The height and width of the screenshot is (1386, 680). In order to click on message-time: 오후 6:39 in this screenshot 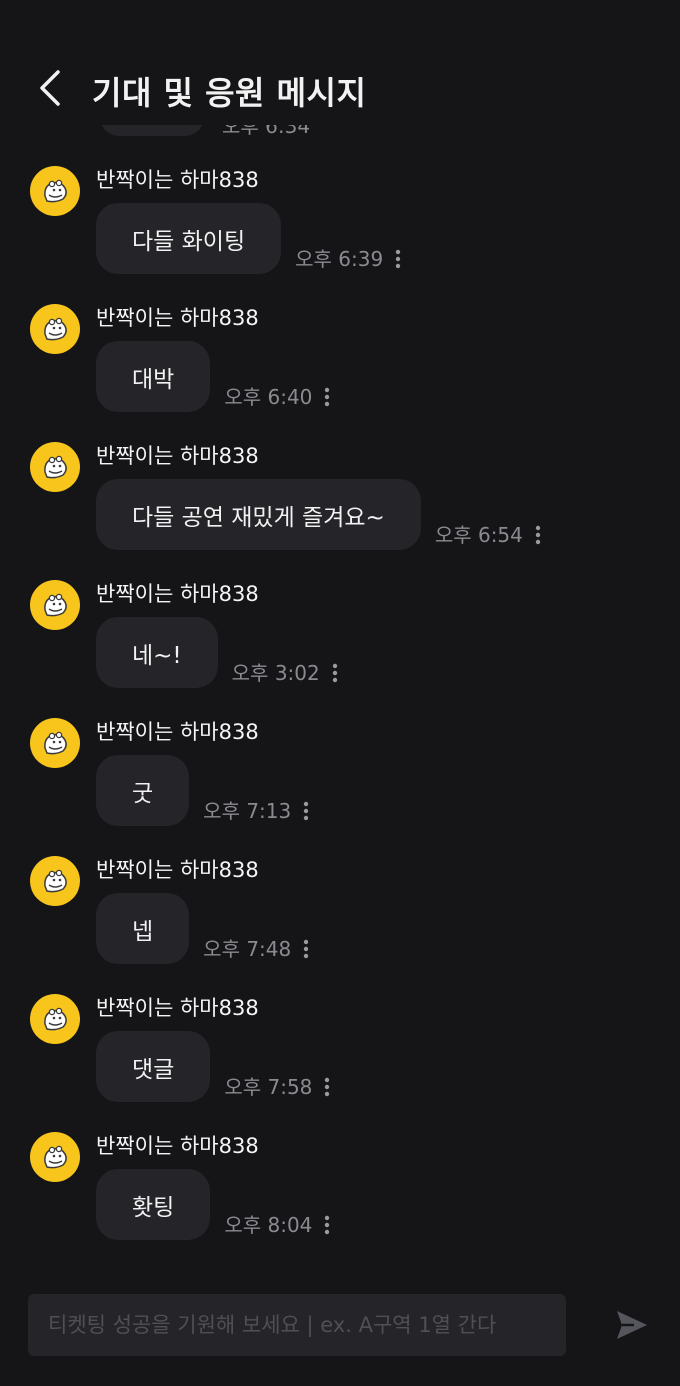, I will do `click(339, 259)`.